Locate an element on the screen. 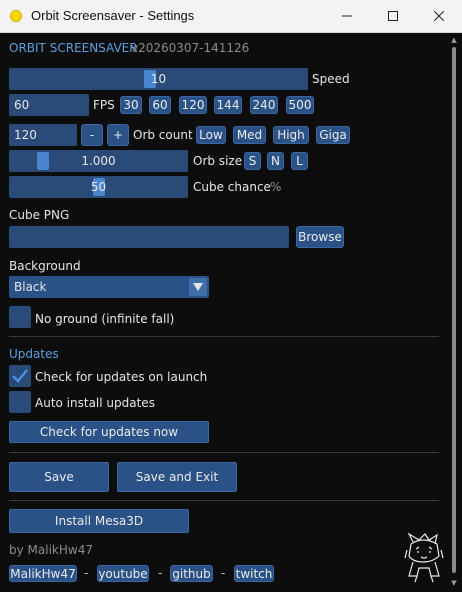 The width and height of the screenshot is (462, 592). speed-slider: 10 is located at coordinates (158, 79).